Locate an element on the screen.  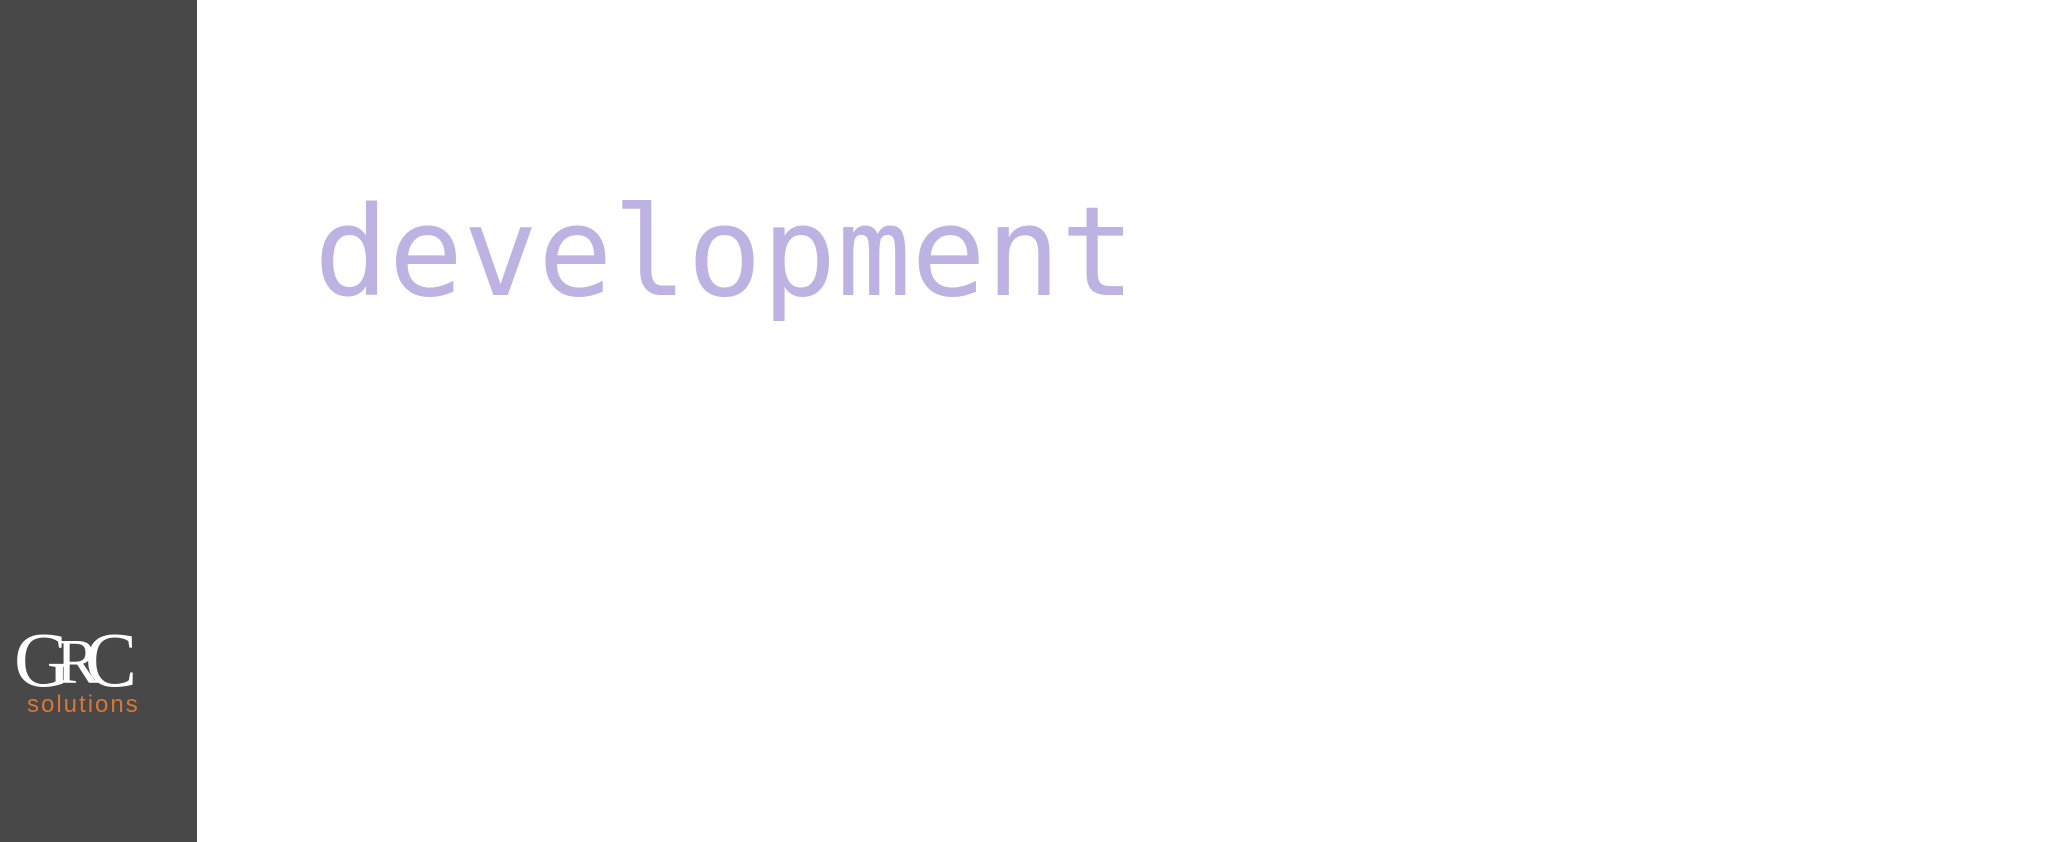
logo-wordmark: GRC is located at coordinates (75, 659).